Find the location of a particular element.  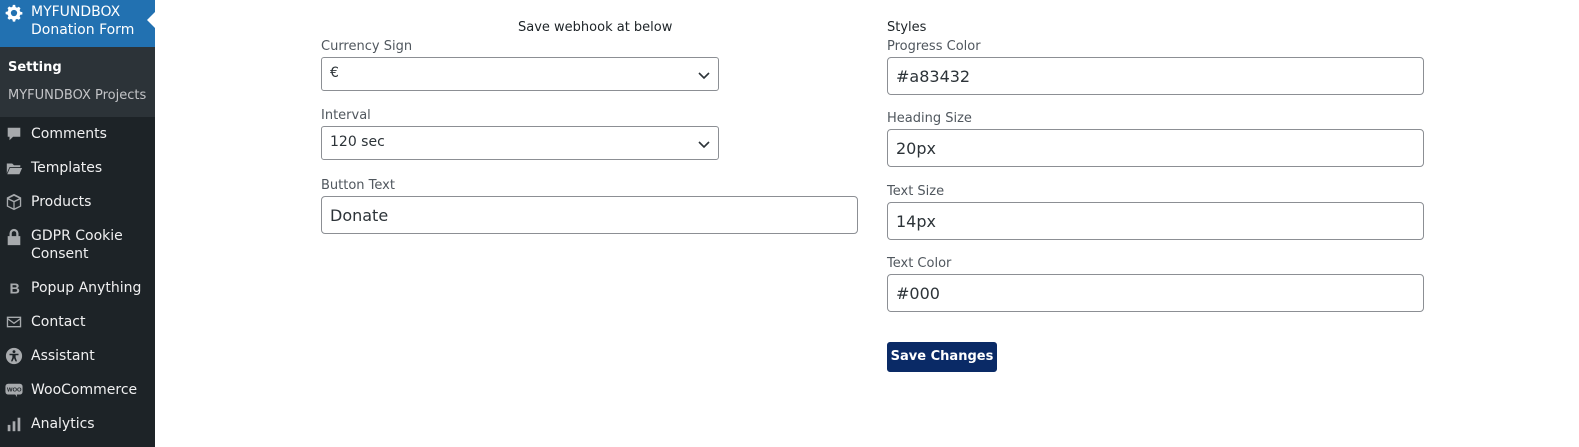

current-menu-arrow is located at coordinates (151, 20).